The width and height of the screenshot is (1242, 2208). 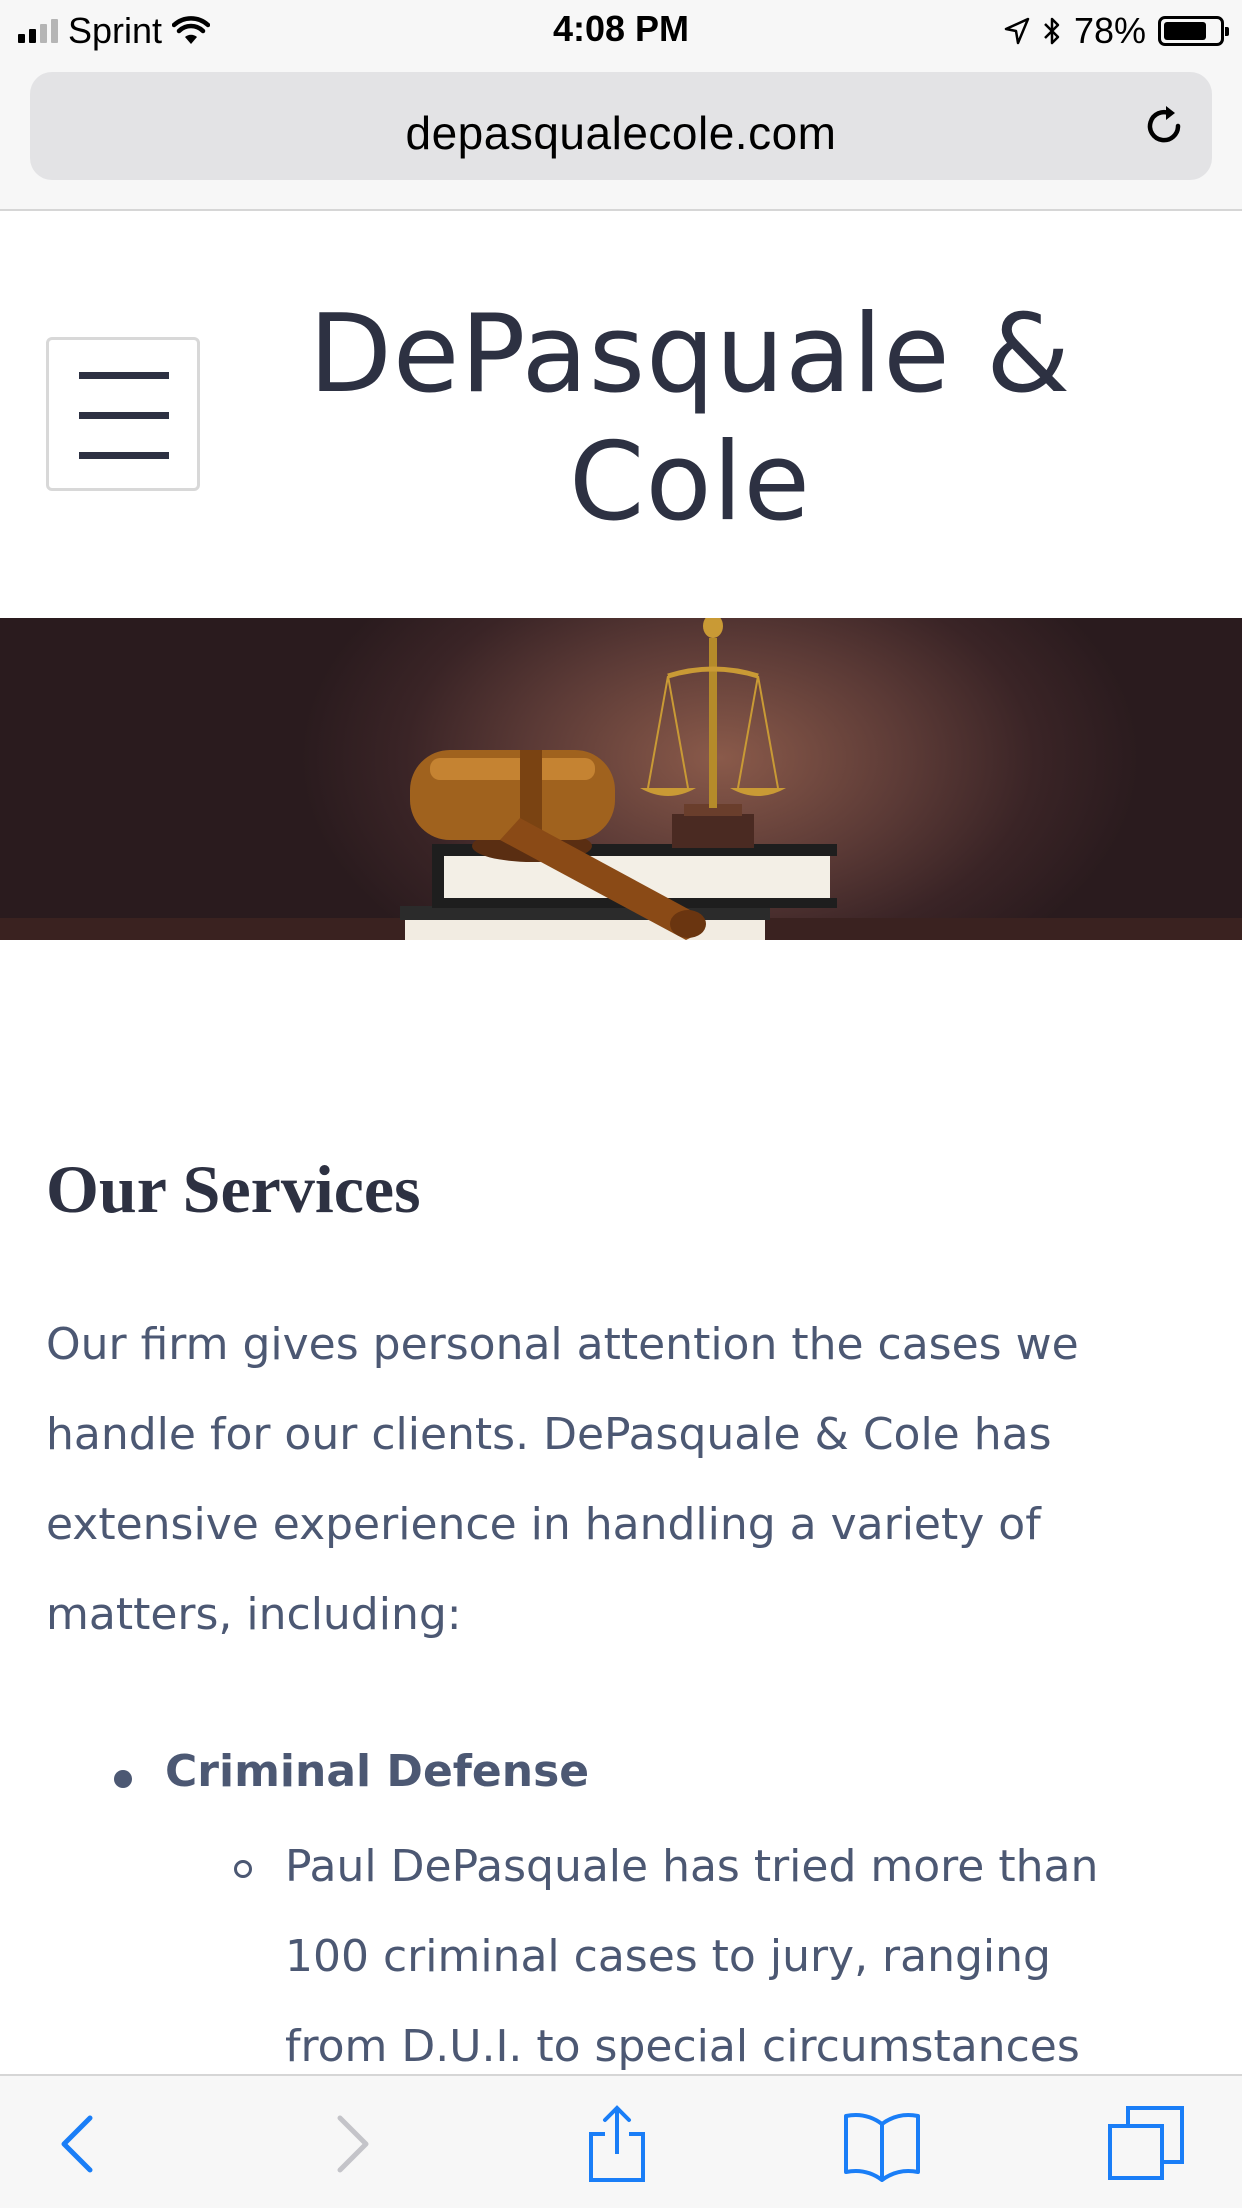 I want to click on service-description-line: Paul DePasquale has tried more than, so click(x=692, y=1866).